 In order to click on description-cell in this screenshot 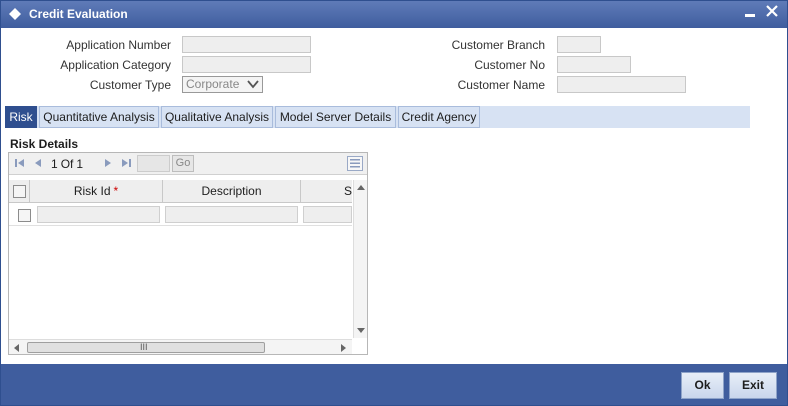, I will do `click(231, 214)`.